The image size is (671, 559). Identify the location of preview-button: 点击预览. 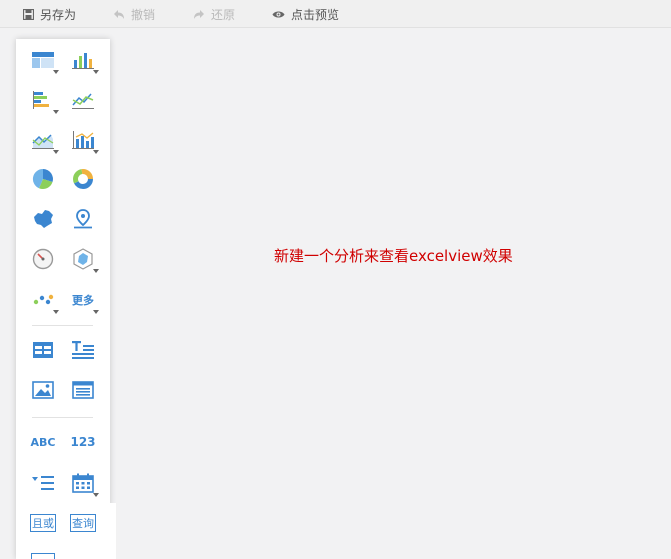
(305, 14).